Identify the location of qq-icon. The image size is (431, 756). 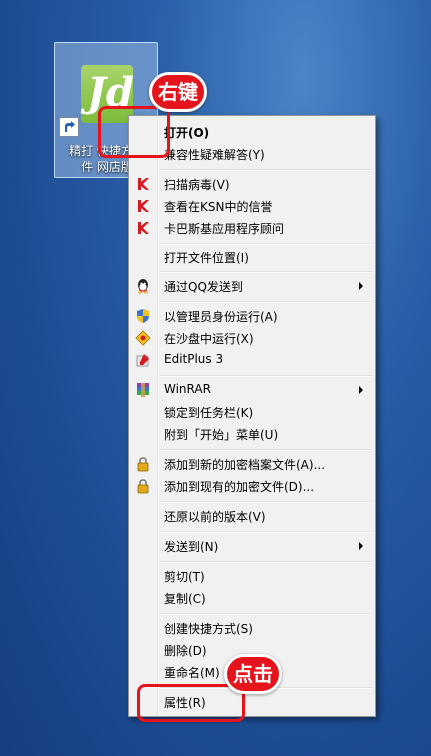
(143, 286).